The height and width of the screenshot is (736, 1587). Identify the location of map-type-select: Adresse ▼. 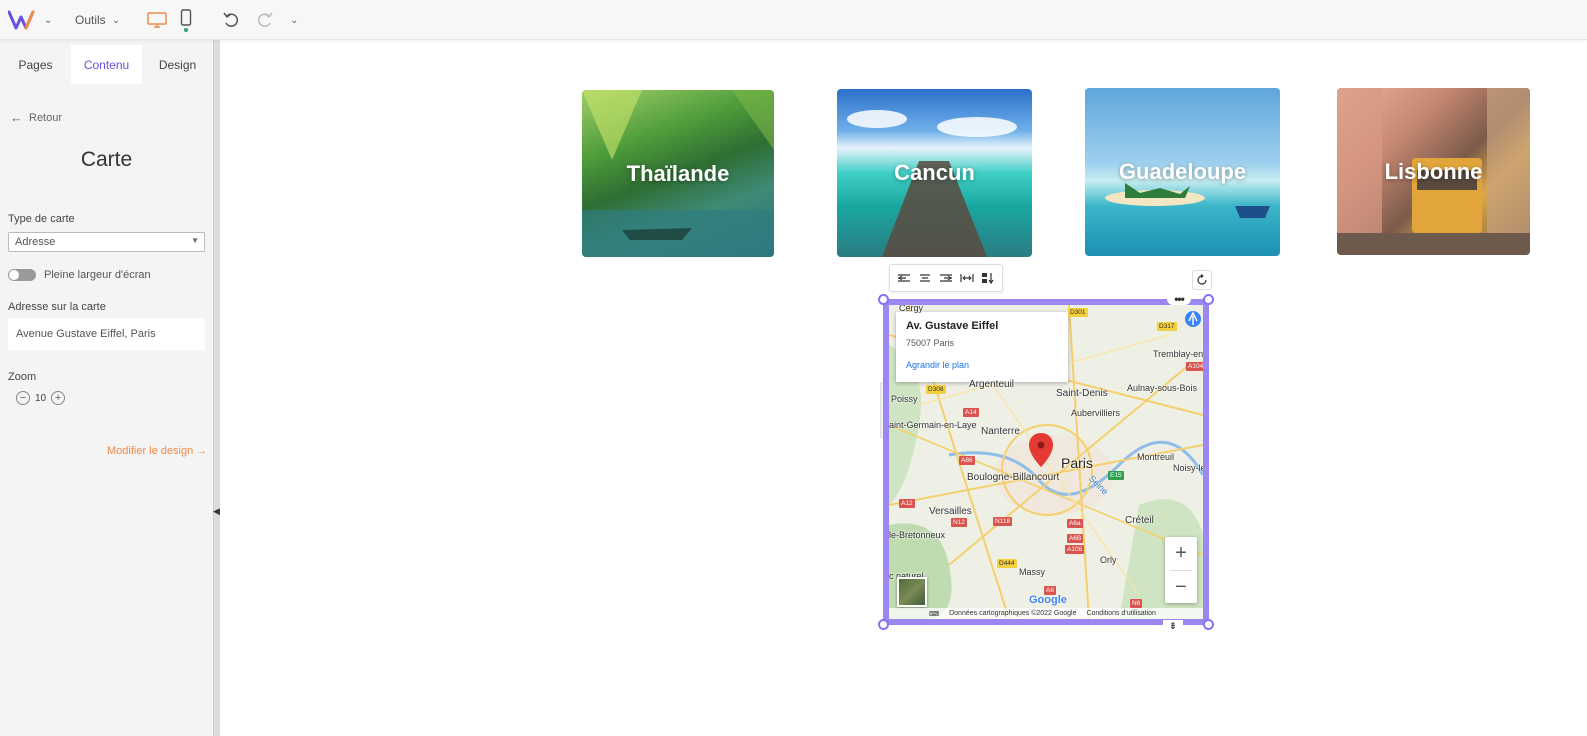
(106, 242).